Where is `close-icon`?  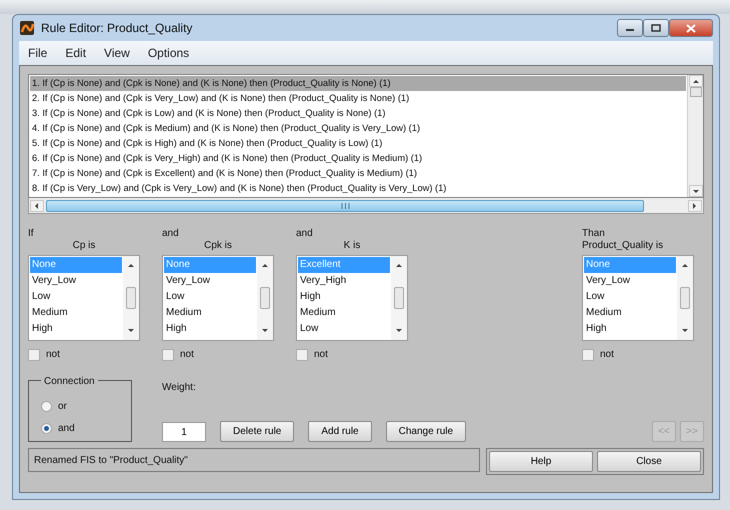 close-icon is located at coordinates (691, 28).